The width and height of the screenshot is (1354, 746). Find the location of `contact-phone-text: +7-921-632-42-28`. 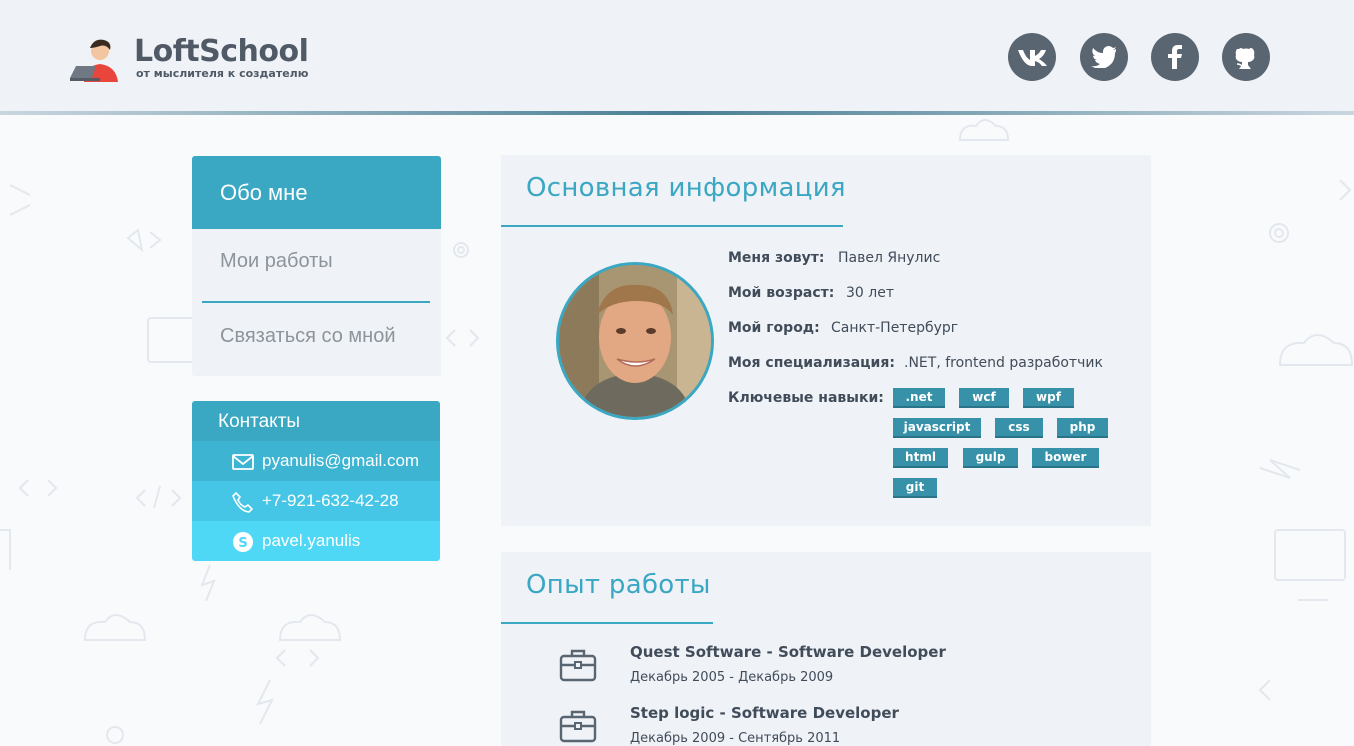

contact-phone-text: +7-921-632-42-28 is located at coordinates (330, 500).